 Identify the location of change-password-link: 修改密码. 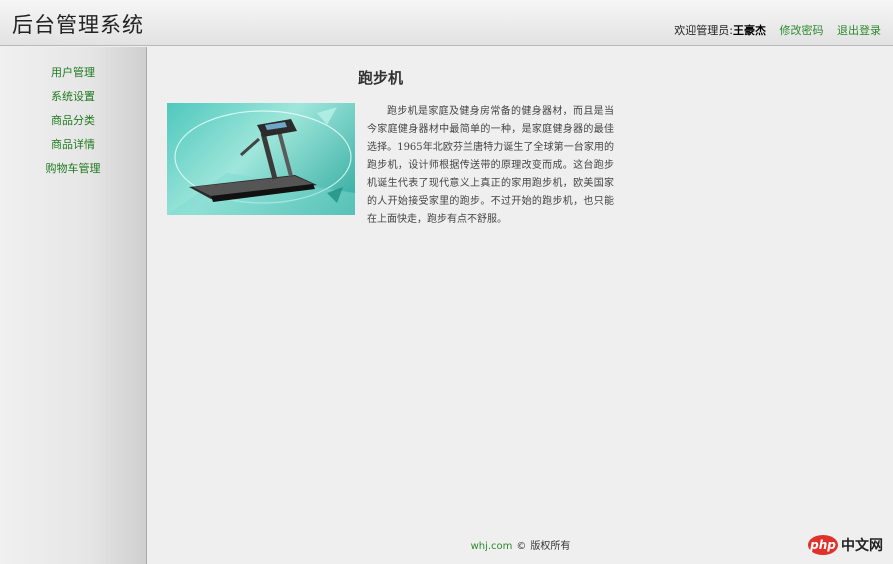
(802, 30).